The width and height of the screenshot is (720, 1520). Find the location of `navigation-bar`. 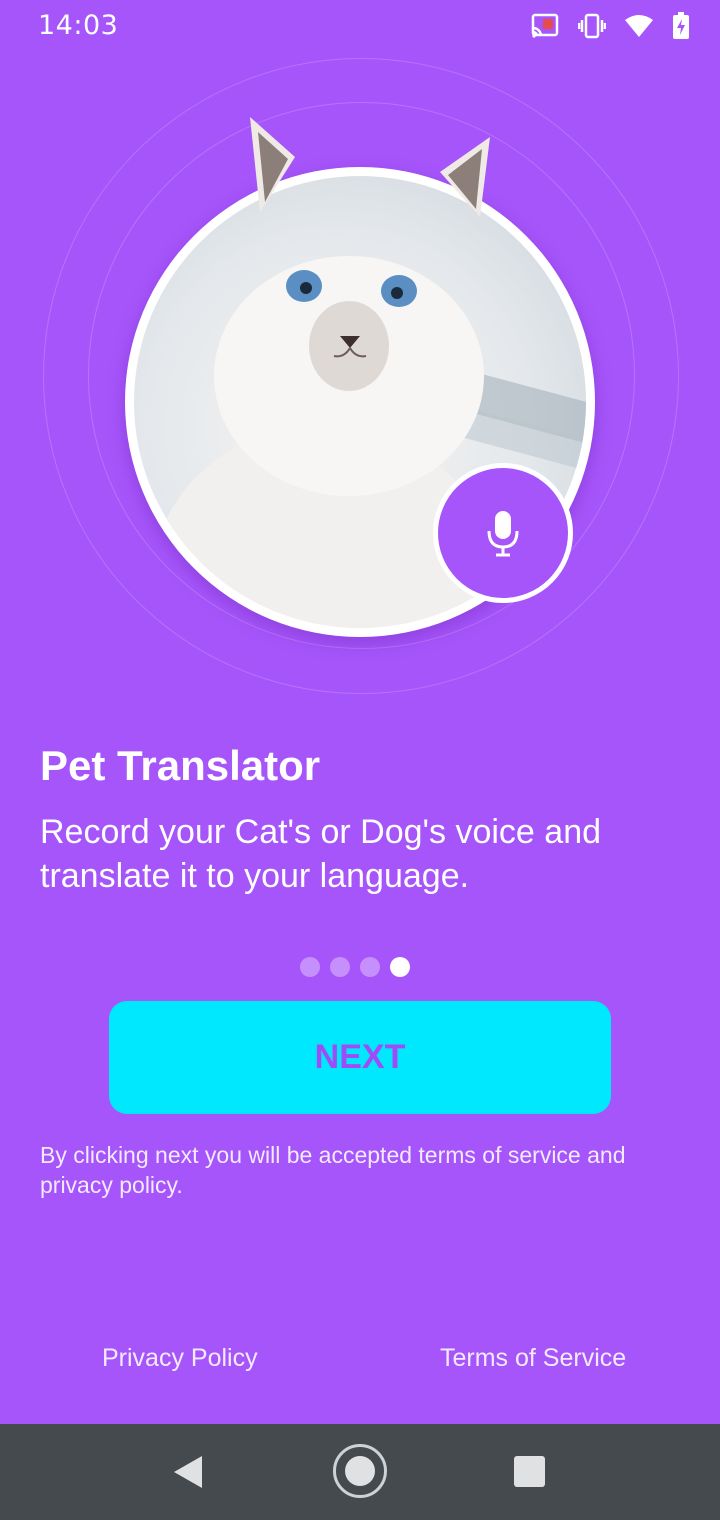

navigation-bar is located at coordinates (360, 1472).